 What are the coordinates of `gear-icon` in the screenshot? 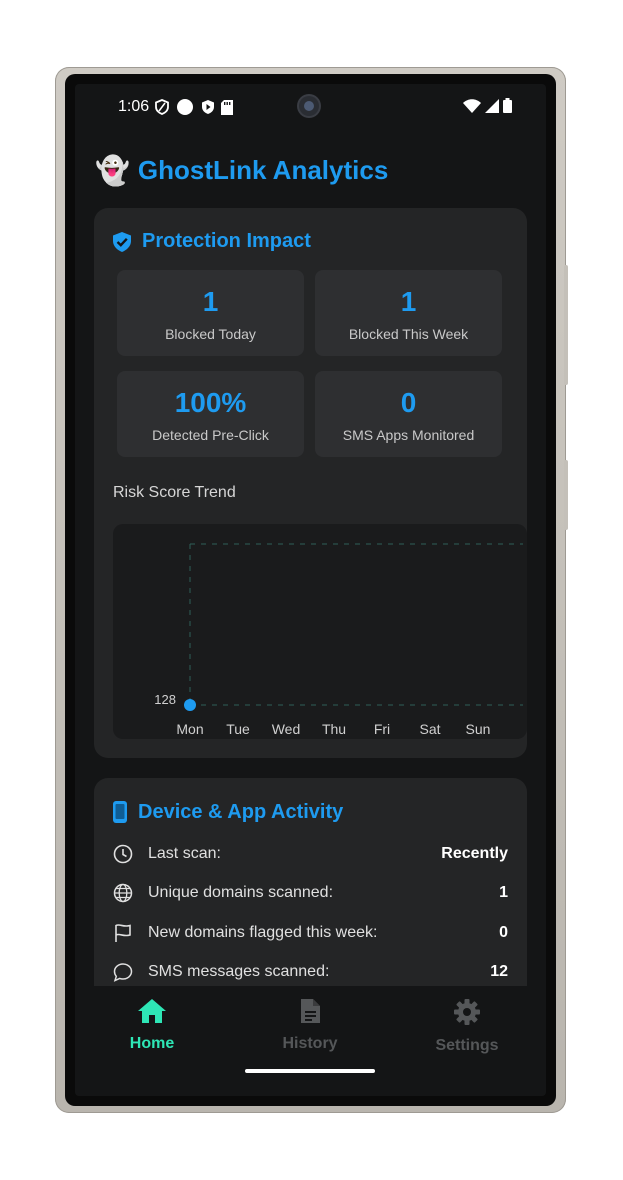 It's located at (467, 1012).